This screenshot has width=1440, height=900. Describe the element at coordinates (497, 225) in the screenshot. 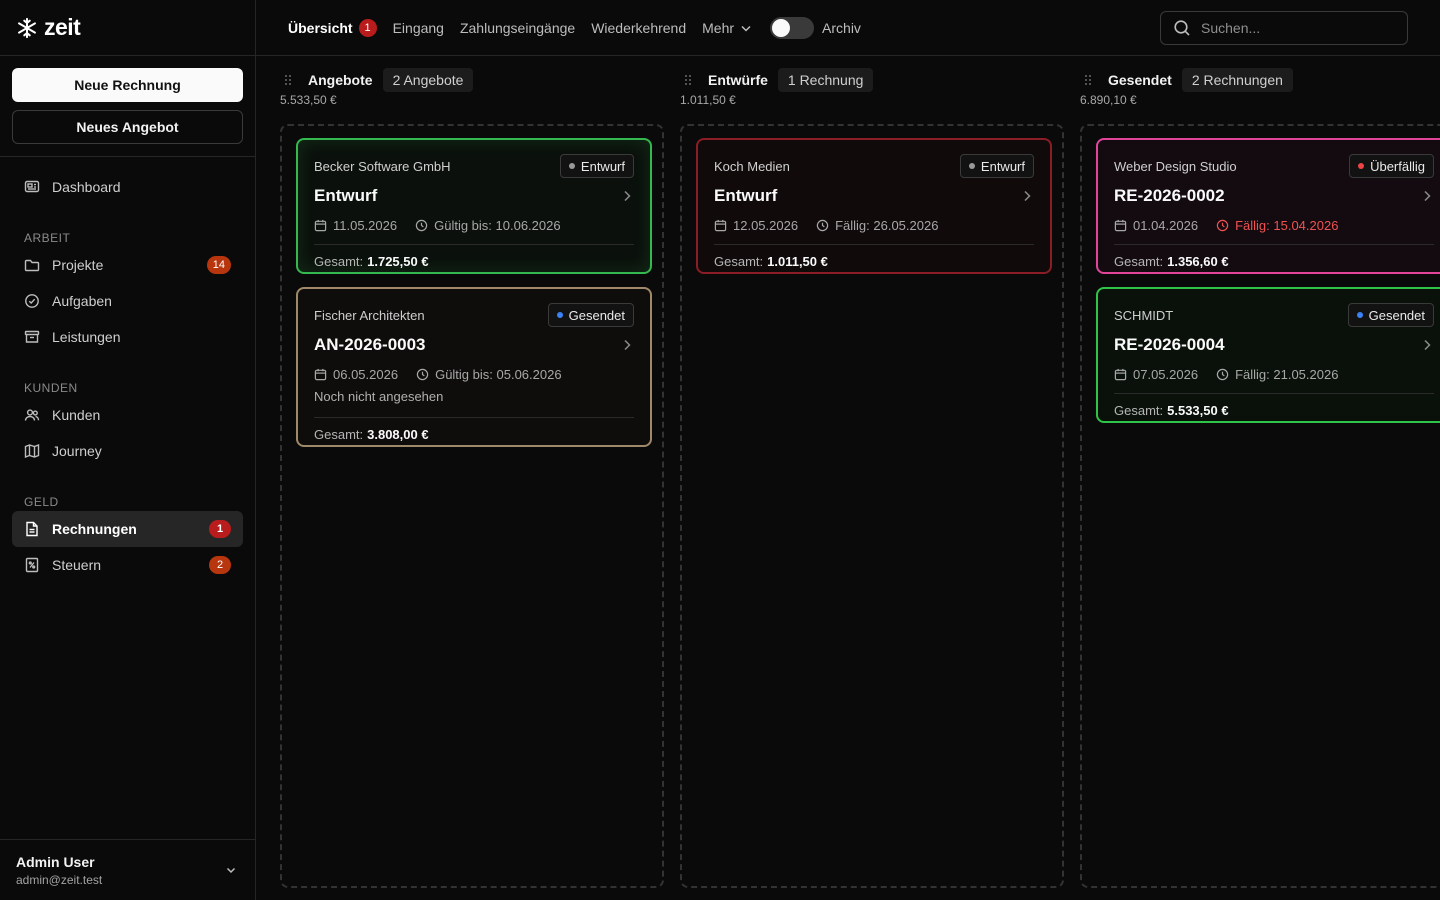

I see `card-due: Gültig bis: 10.06.2026` at that location.